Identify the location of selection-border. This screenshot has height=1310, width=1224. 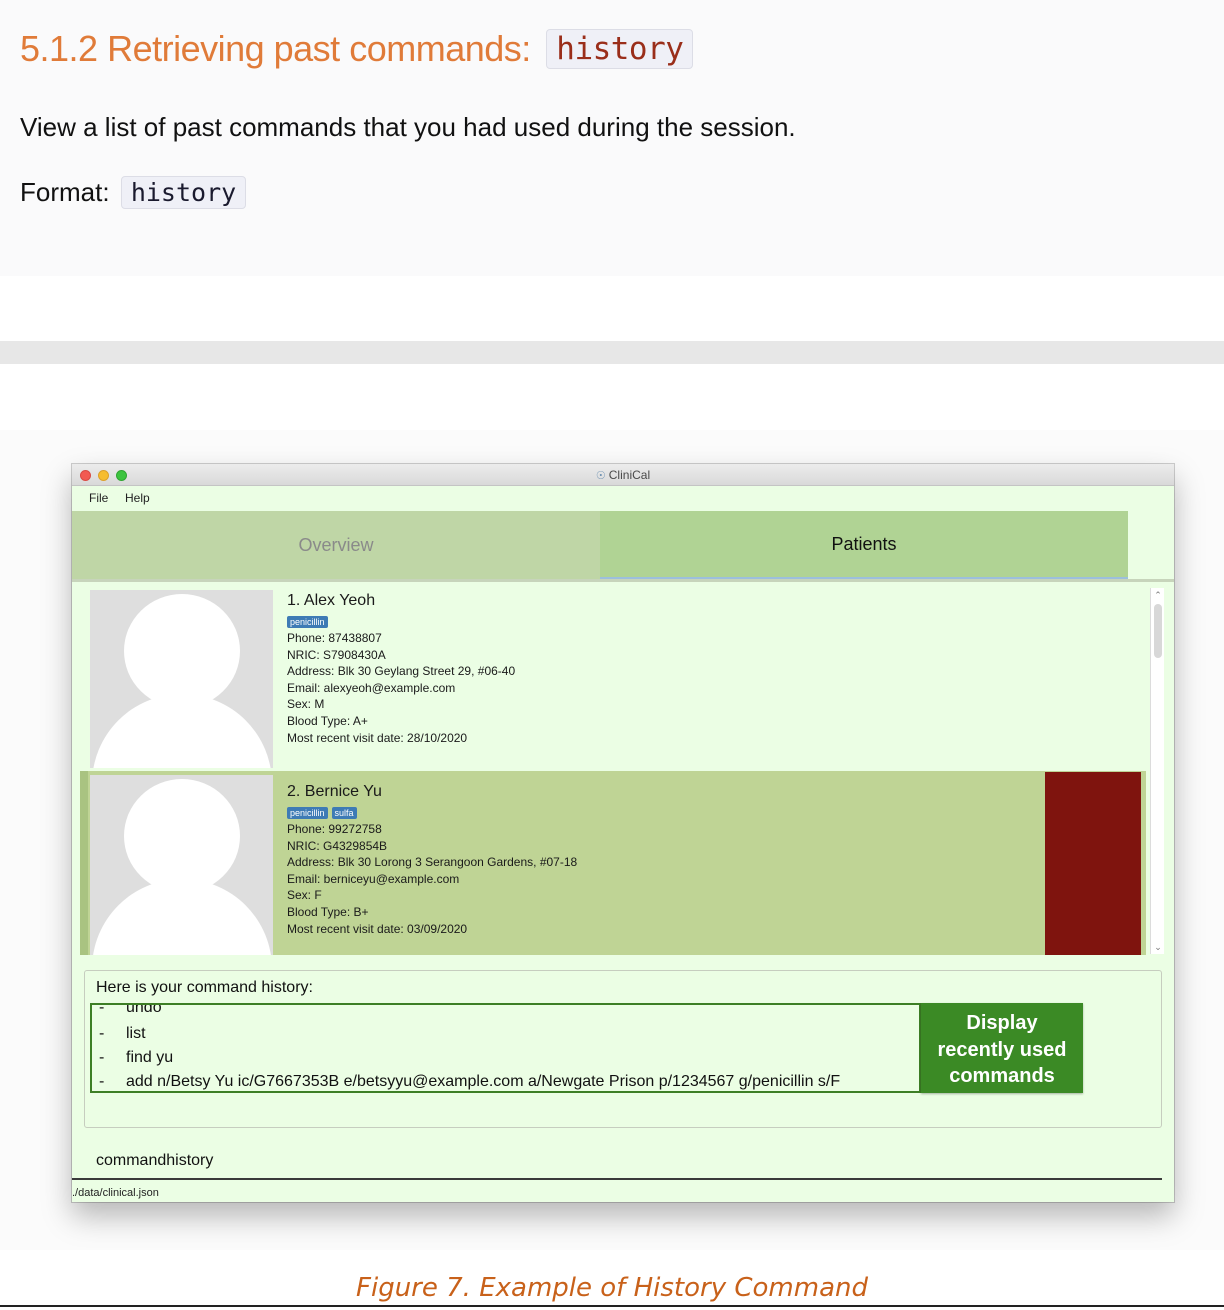
(84, 863).